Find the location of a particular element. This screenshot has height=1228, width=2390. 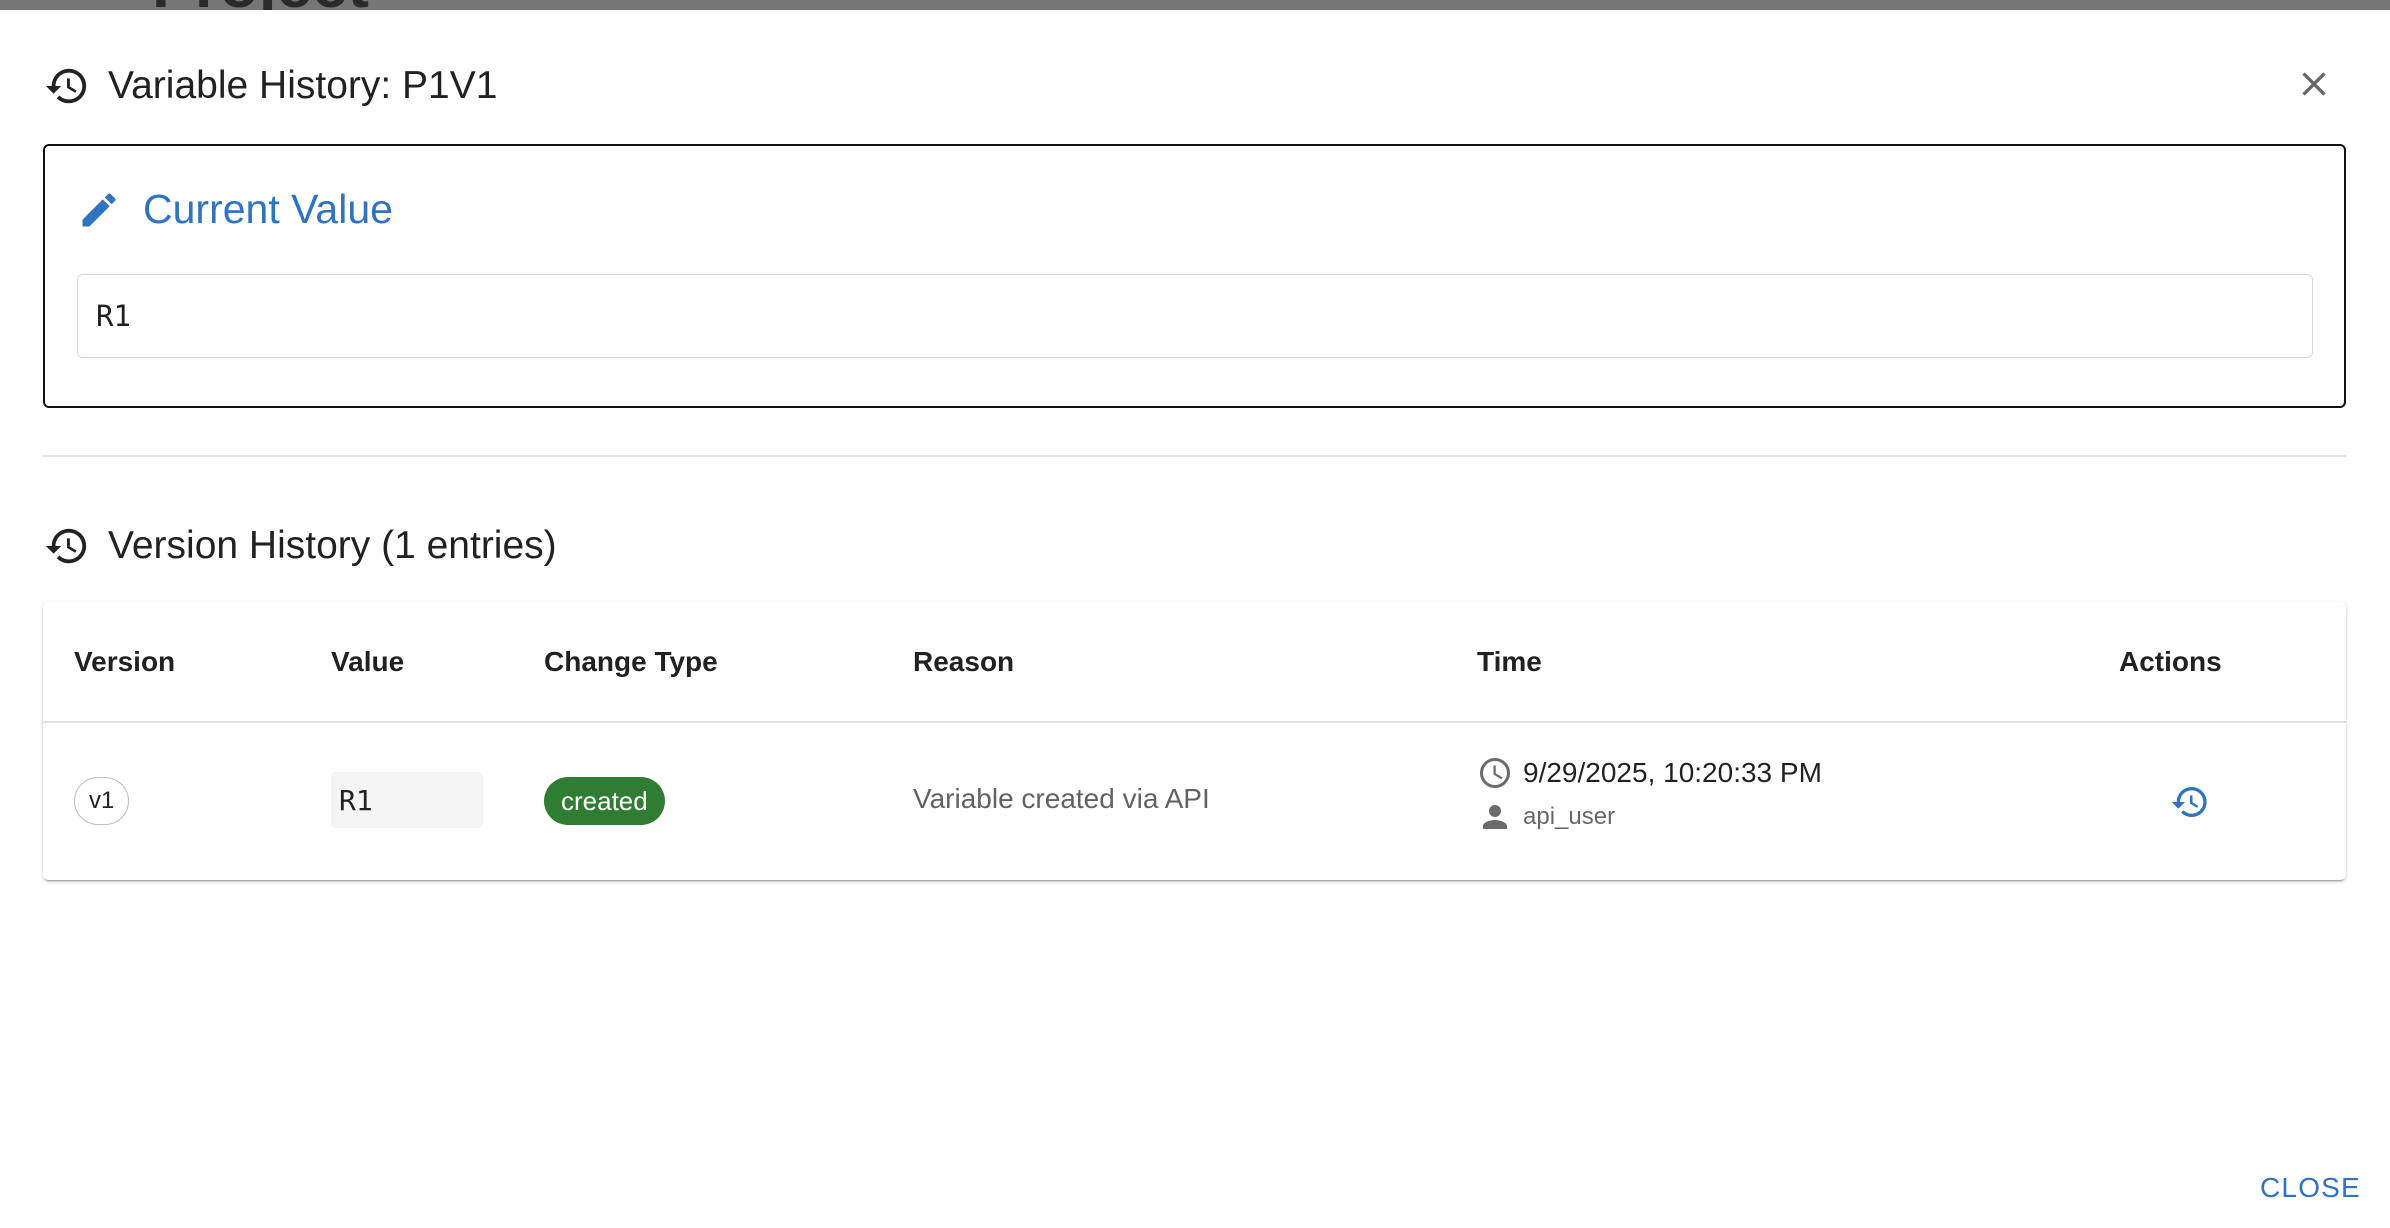

restore-history-icon is located at coordinates (2190, 802).